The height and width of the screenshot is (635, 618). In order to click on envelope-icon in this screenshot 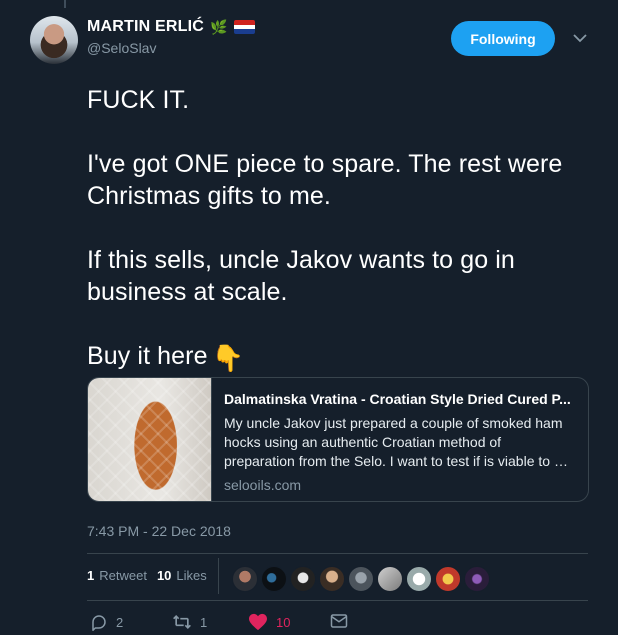, I will do `click(339, 621)`.